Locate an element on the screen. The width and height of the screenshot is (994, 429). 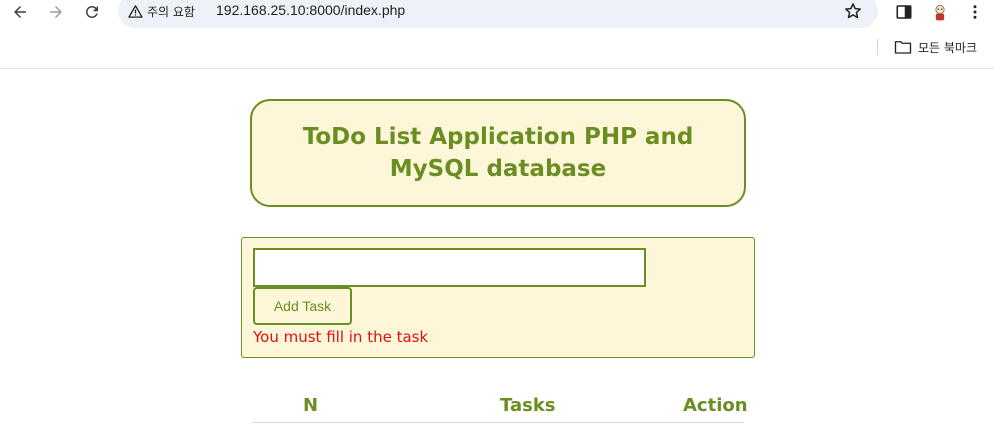
forward-arrow-icon is located at coordinates (56, 12).